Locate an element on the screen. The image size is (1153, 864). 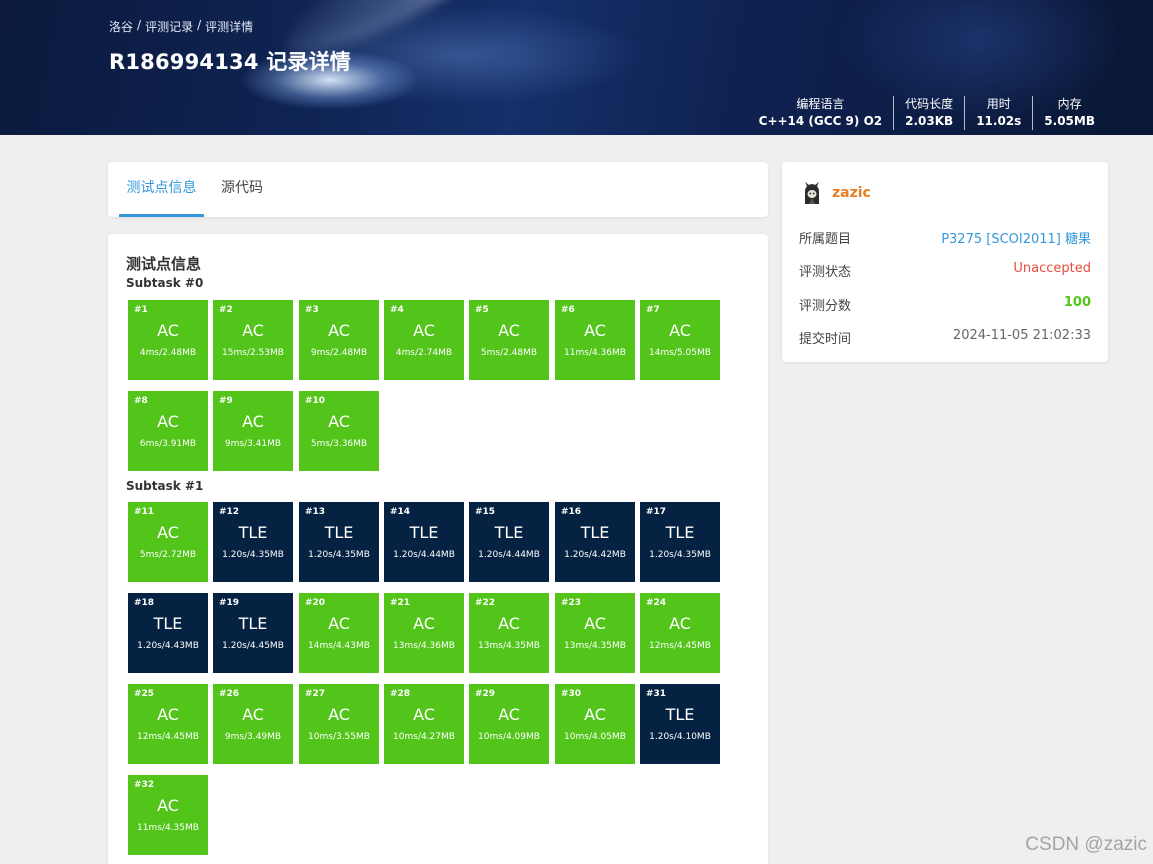
status-value: Unaccepted is located at coordinates (1052, 268).